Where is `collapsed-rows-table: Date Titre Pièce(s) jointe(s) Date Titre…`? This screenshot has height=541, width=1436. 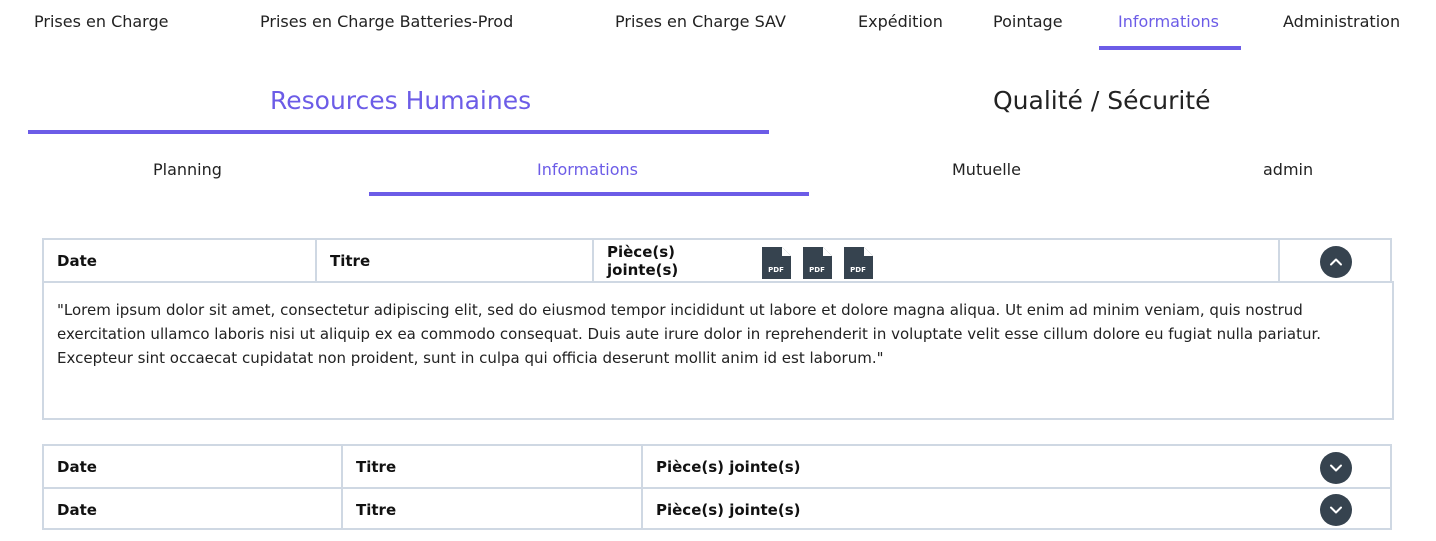 collapsed-rows-table: Date Titre Pièce(s) jointe(s) Date Titre… is located at coordinates (717, 487).